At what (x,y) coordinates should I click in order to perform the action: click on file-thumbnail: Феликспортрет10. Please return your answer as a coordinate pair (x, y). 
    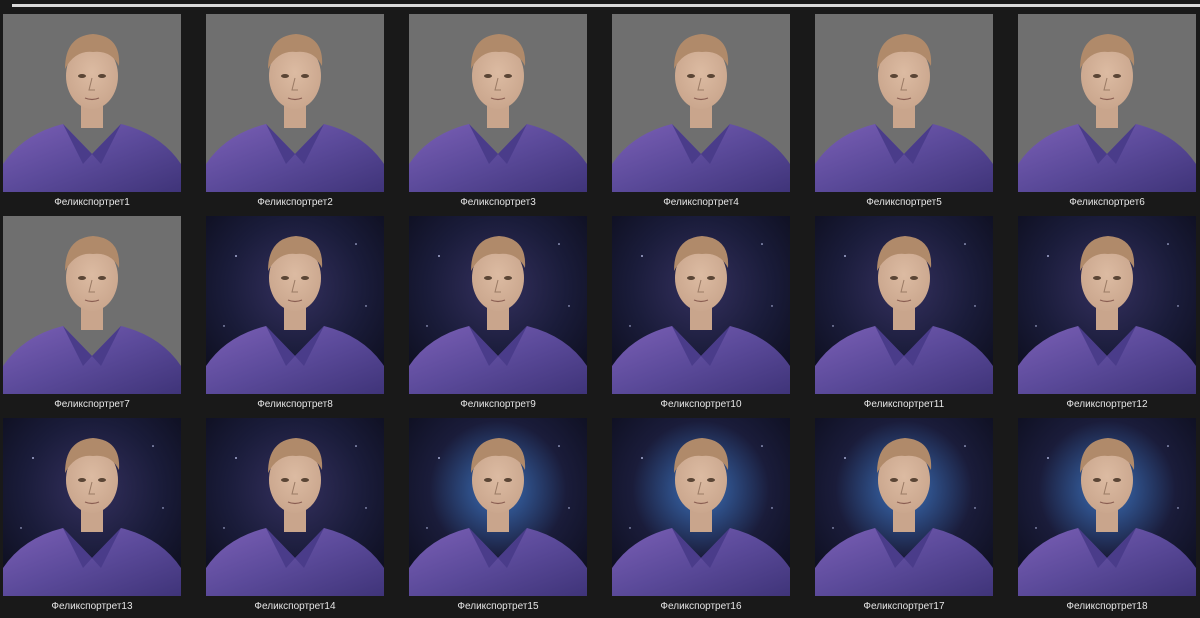
    Looking at the image, I should click on (701, 316).